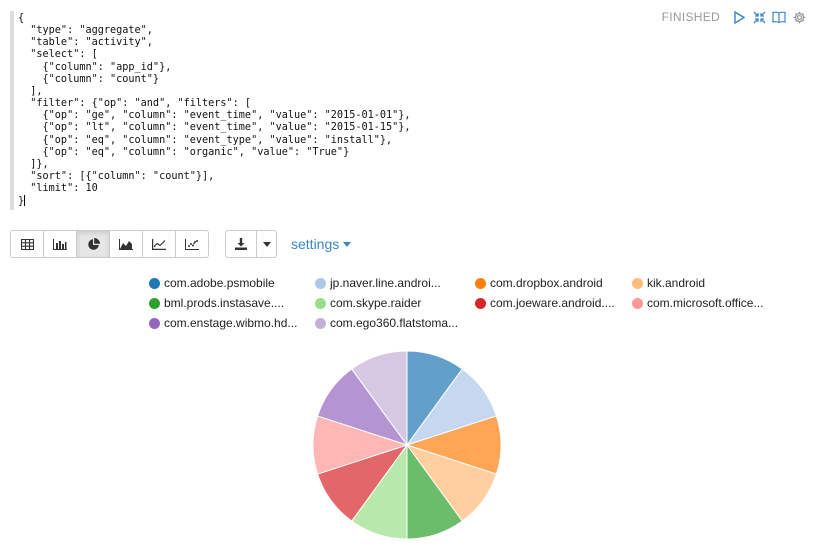 The width and height of the screenshot is (816, 551). What do you see at coordinates (315, 244) in the screenshot?
I see `settings-label: settings` at bounding box center [315, 244].